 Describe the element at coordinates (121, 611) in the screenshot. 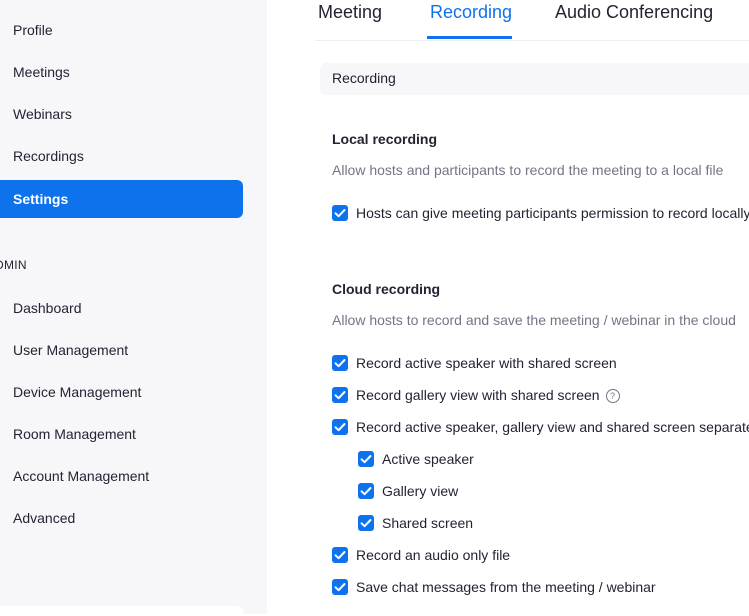

I see `sidebar-bottom-card` at that location.